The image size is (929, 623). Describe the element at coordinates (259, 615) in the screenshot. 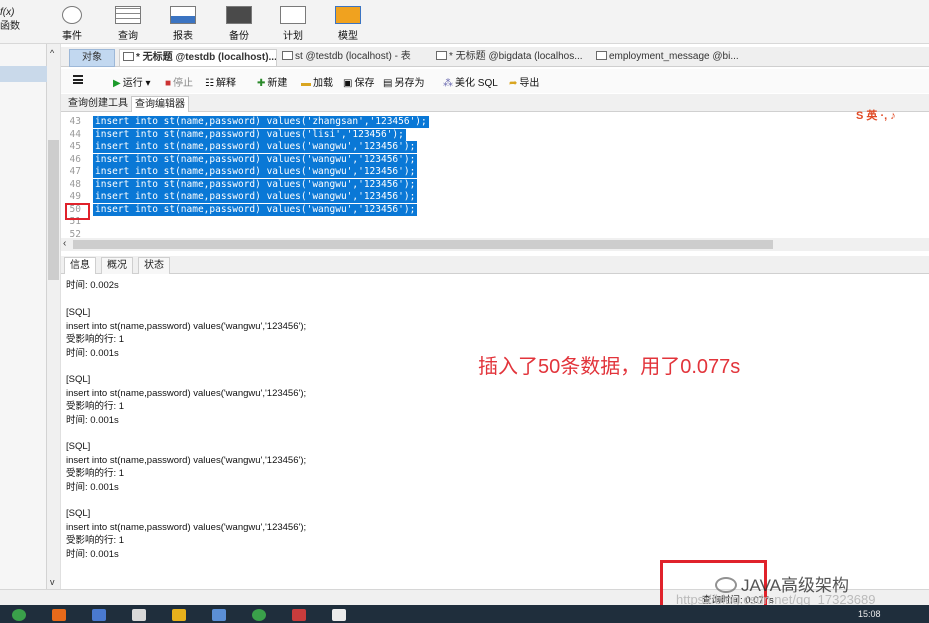

I see `browser-icon` at that location.